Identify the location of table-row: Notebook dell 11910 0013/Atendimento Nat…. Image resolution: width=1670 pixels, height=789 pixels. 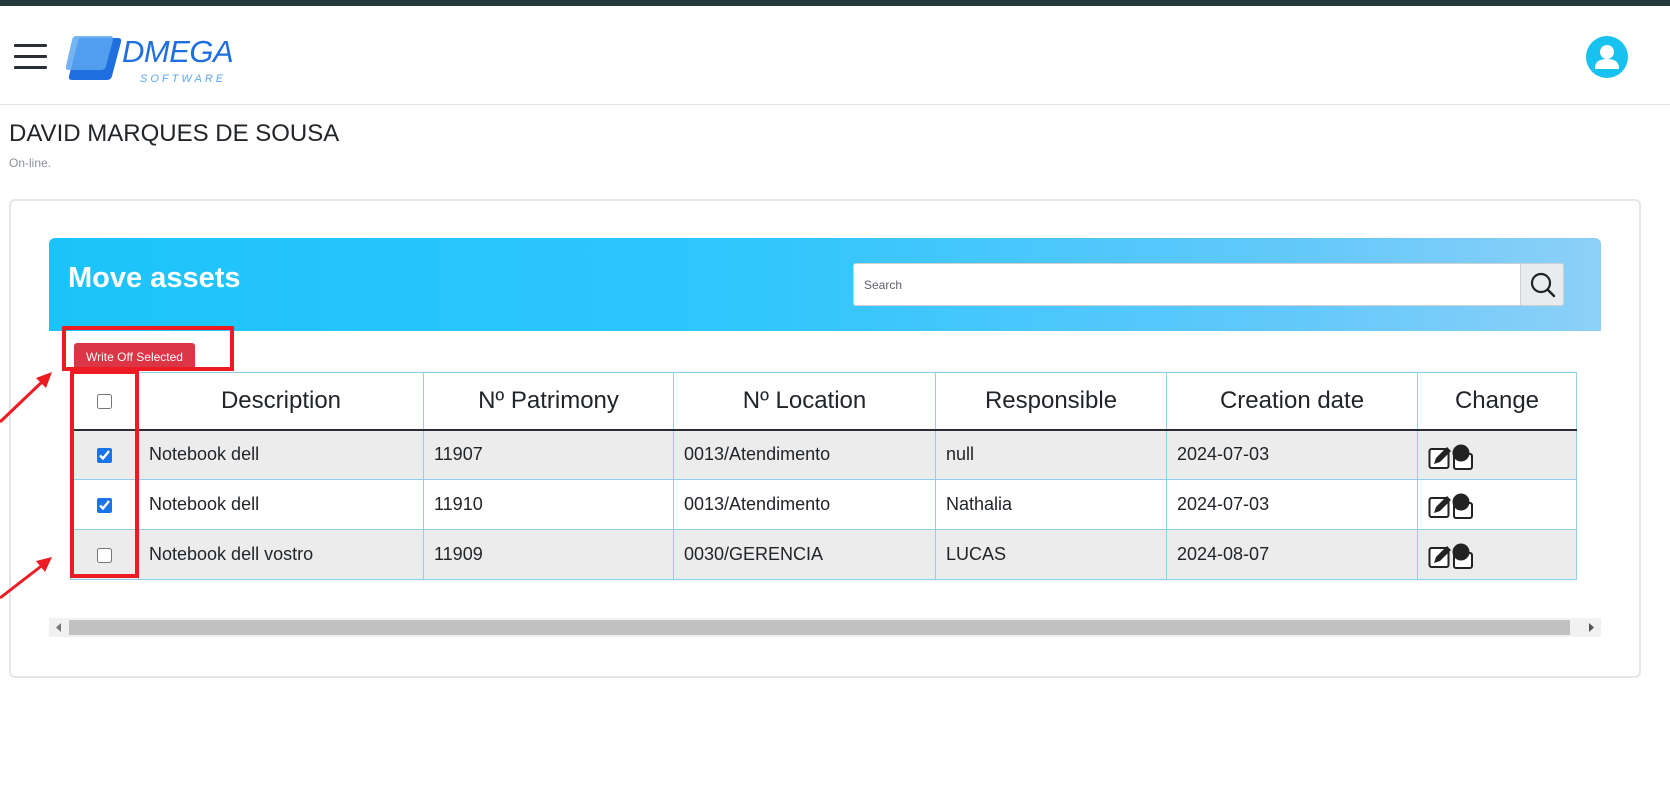
(823, 504).